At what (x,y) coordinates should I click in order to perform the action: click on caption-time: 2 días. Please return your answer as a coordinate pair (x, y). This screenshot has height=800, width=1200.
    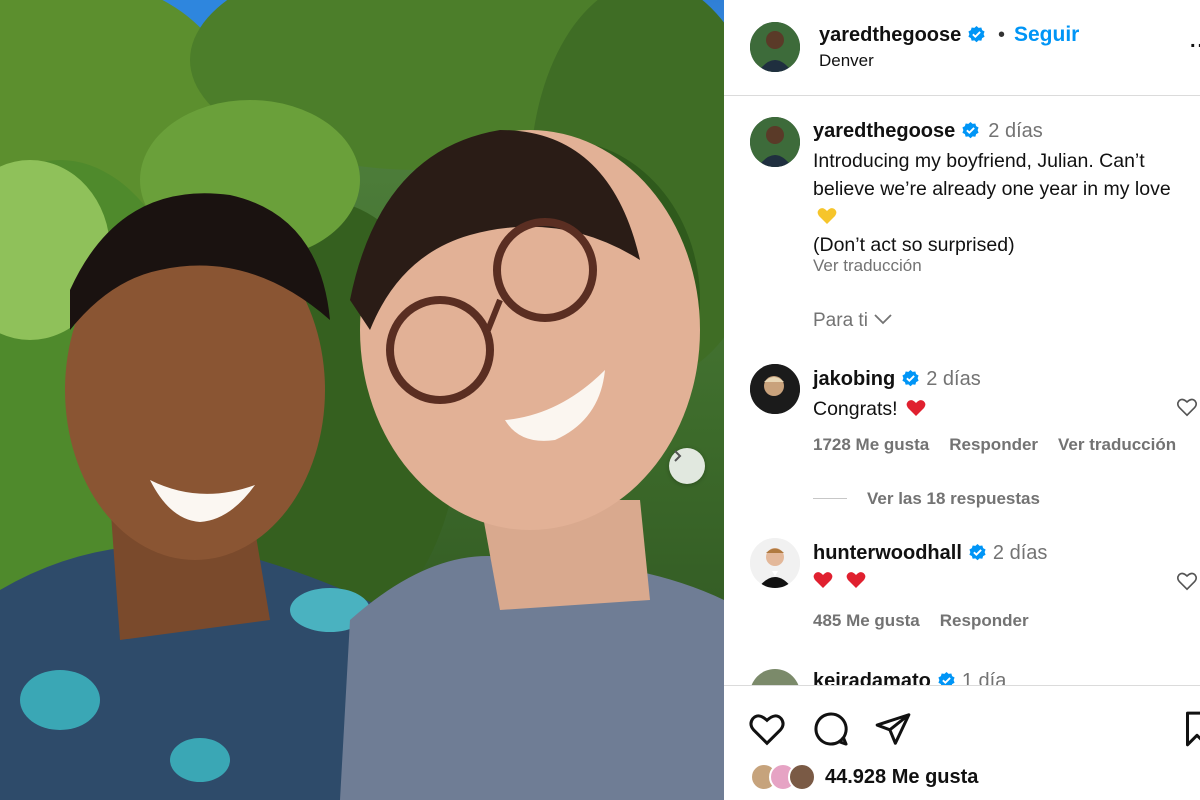
    Looking at the image, I should click on (1015, 131).